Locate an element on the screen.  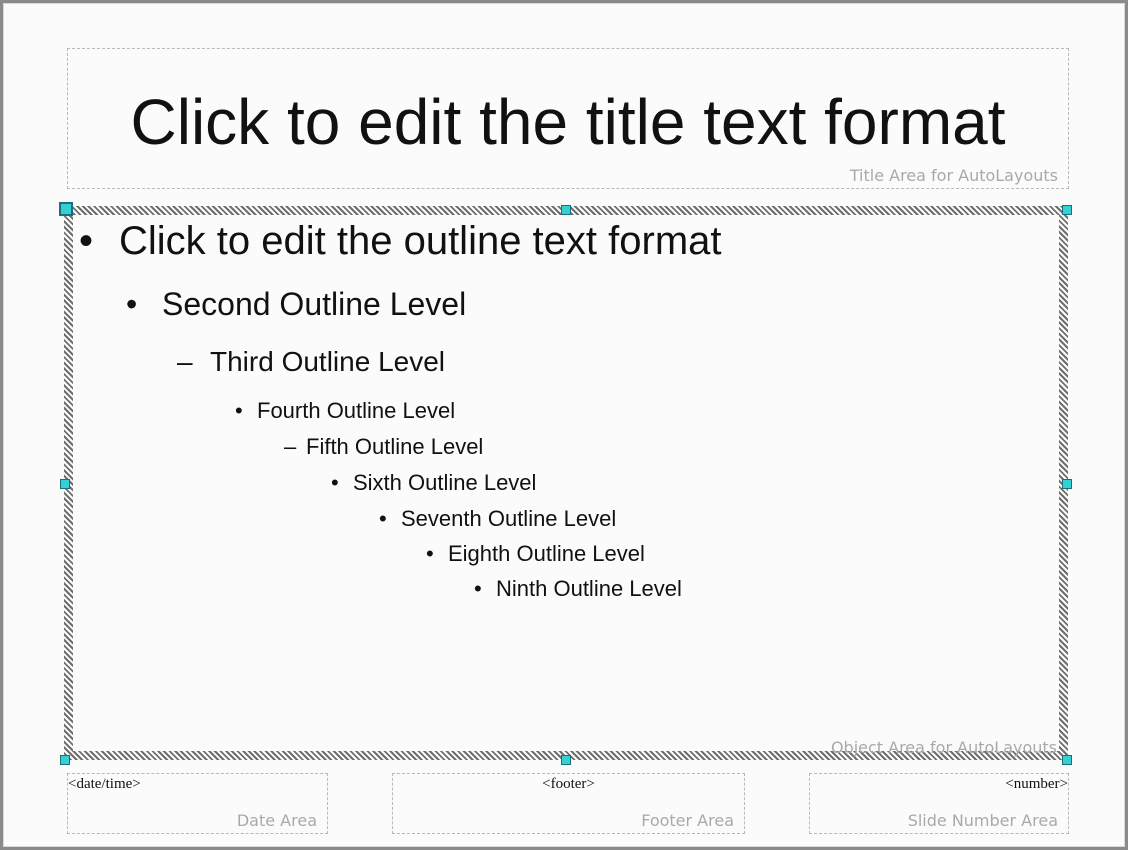
outline-level-2-text: Second Outline Level is located at coordinates (314, 304).